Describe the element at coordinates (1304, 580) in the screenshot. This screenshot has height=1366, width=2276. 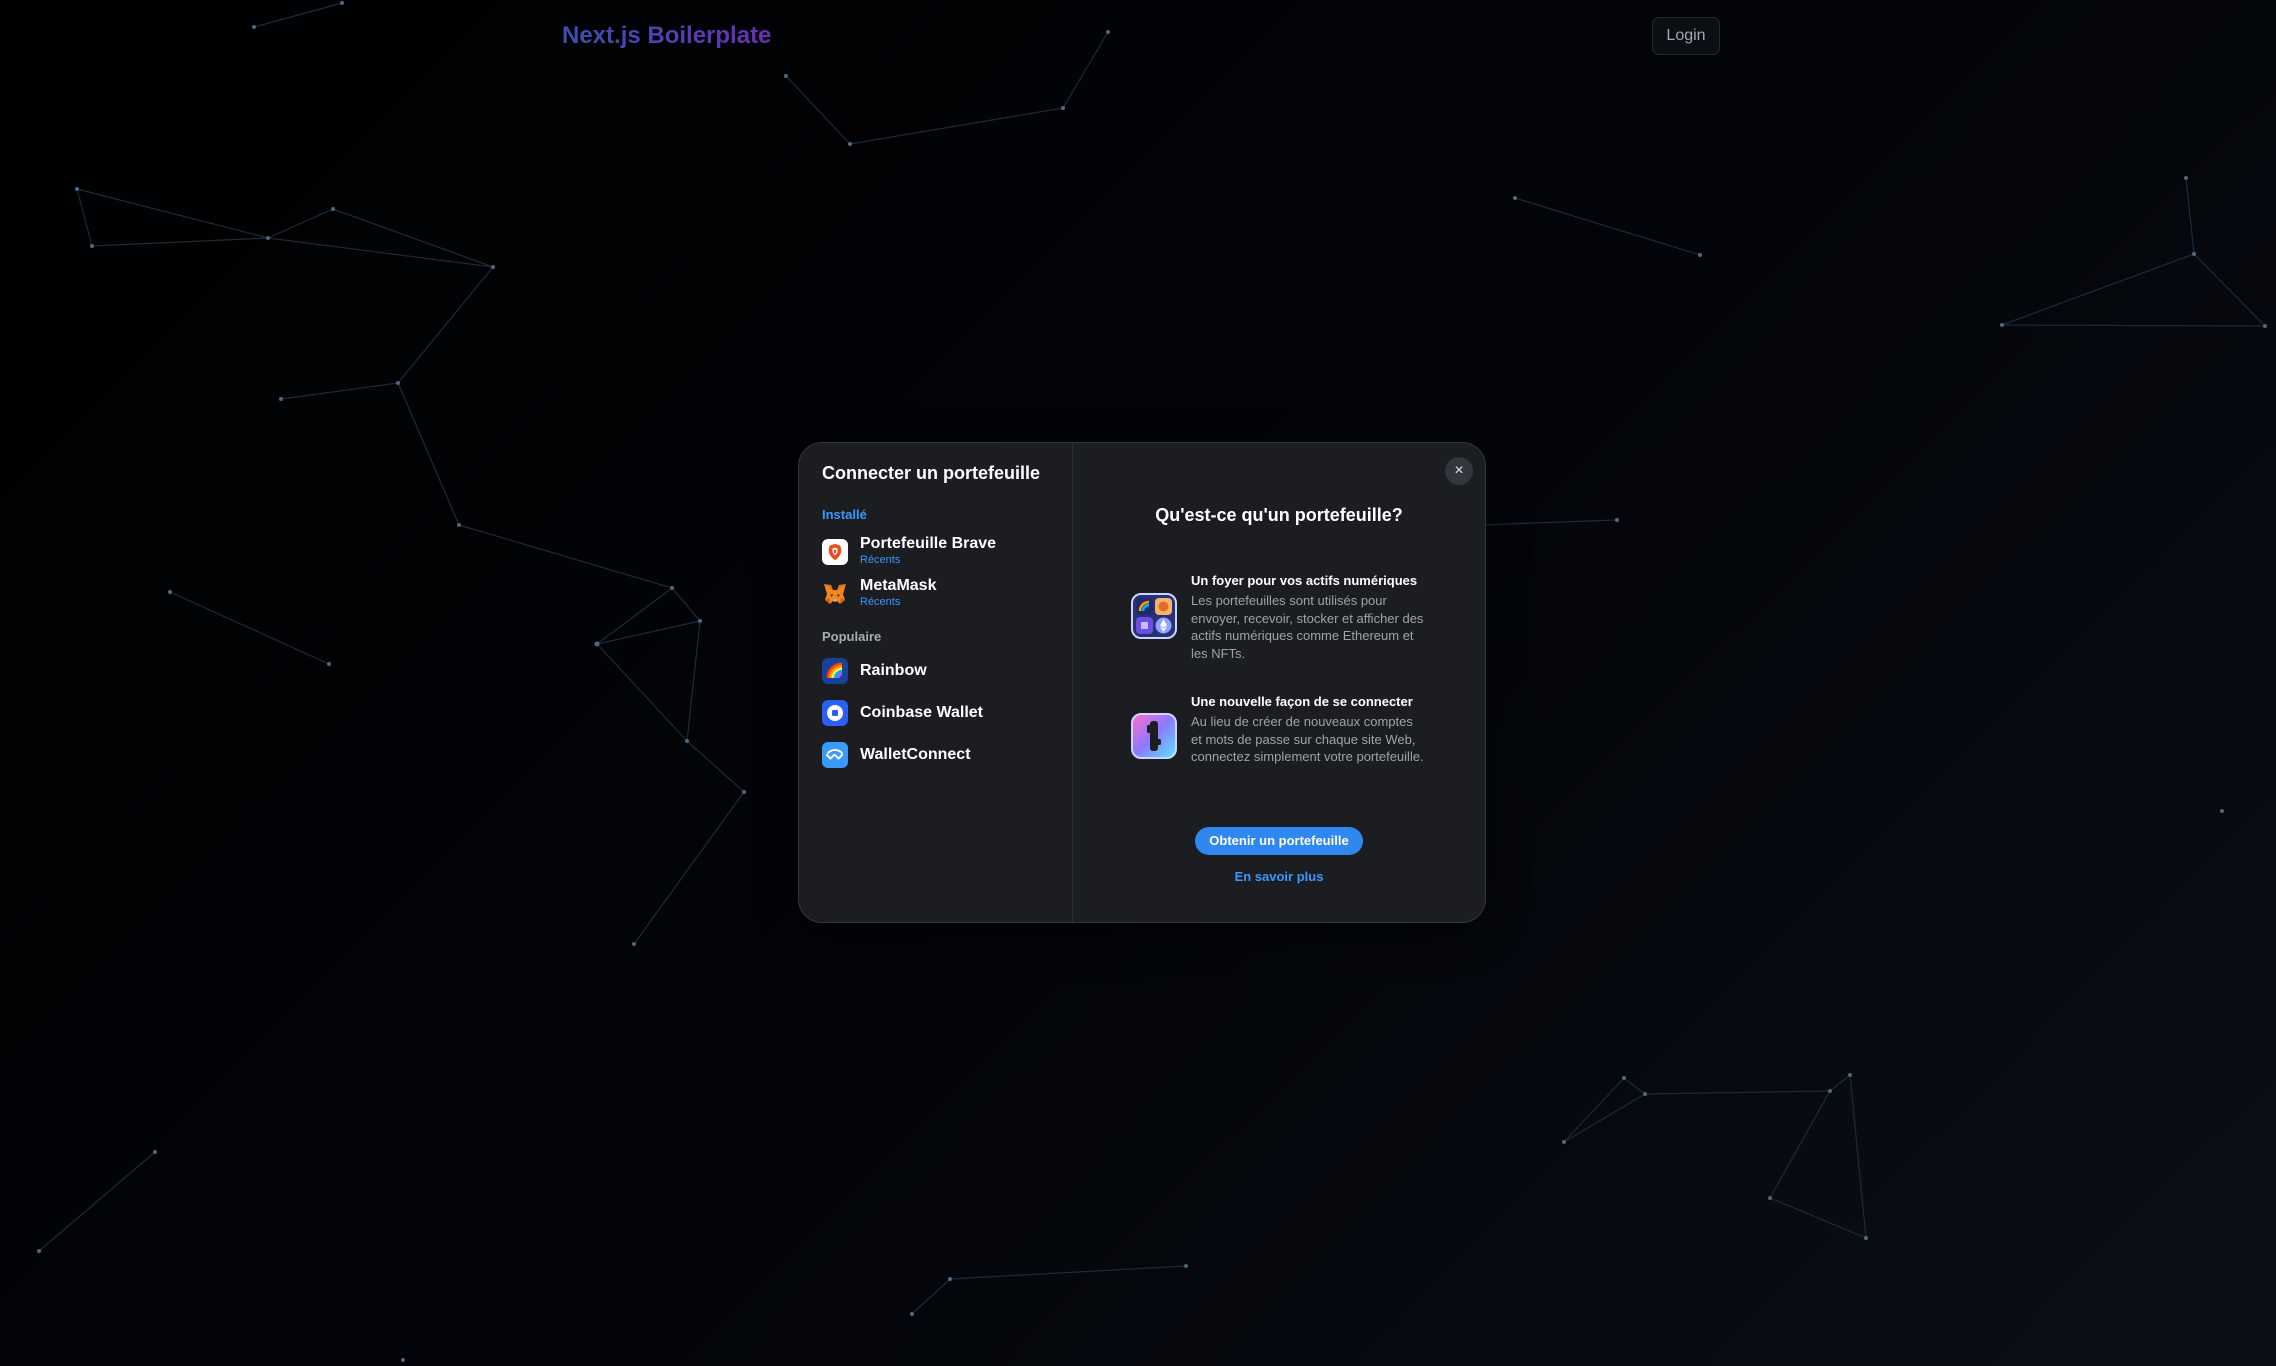
I see `feature-title: Un foyer pour vos actifs numériques` at that location.